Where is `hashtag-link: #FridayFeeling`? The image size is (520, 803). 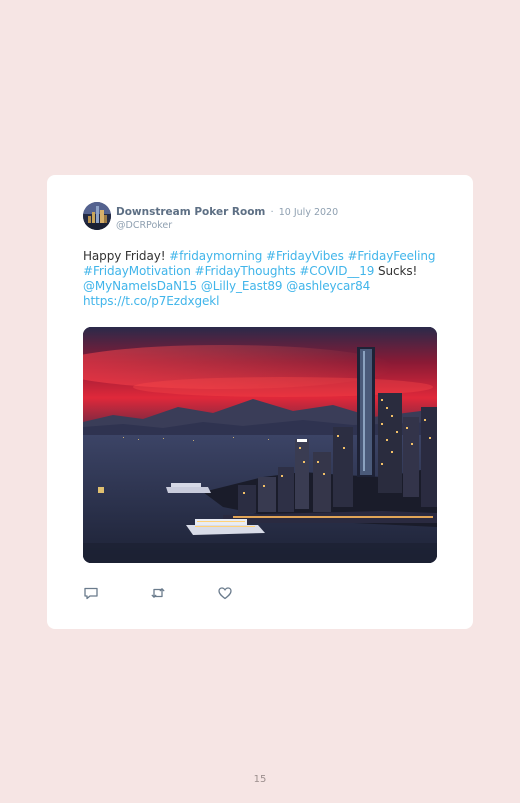
hashtag-link: #FridayFeeling is located at coordinates (391, 256).